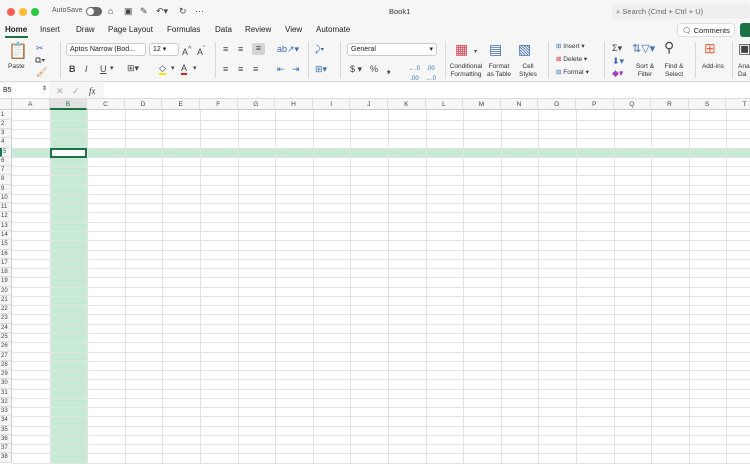 The image size is (750, 464). What do you see at coordinates (258, 29) in the screenshot?
I see `tab-review: Review` at bounding box center [258, 29].